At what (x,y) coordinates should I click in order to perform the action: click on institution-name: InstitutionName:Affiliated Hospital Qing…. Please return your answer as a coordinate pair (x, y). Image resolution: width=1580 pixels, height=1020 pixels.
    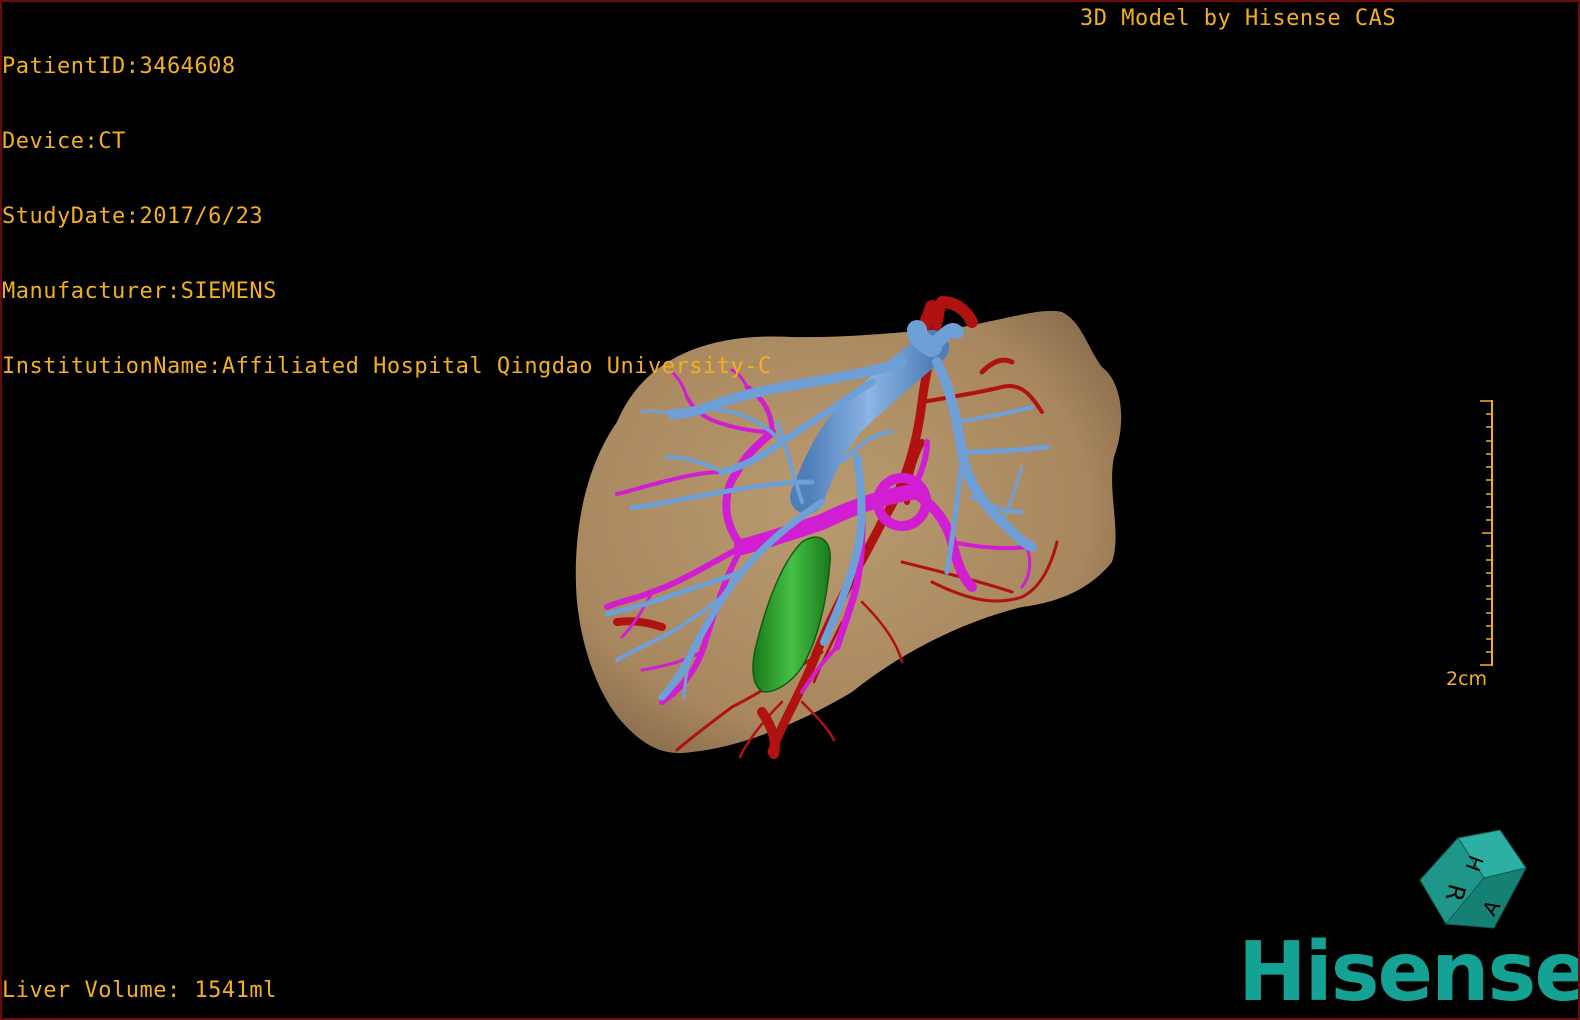
    Looking at the image, I should click on (387, 366).